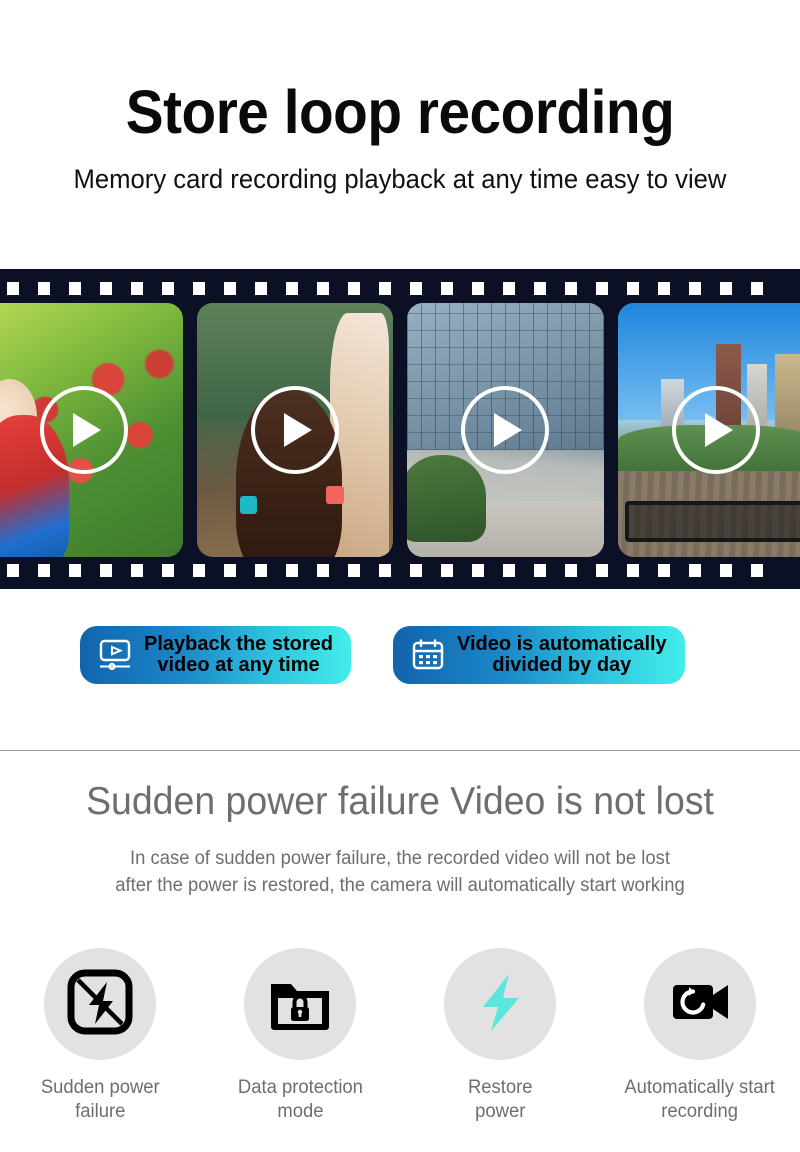  I want to click on badge-label: Video is automatically divided by day, so click(561, 654).